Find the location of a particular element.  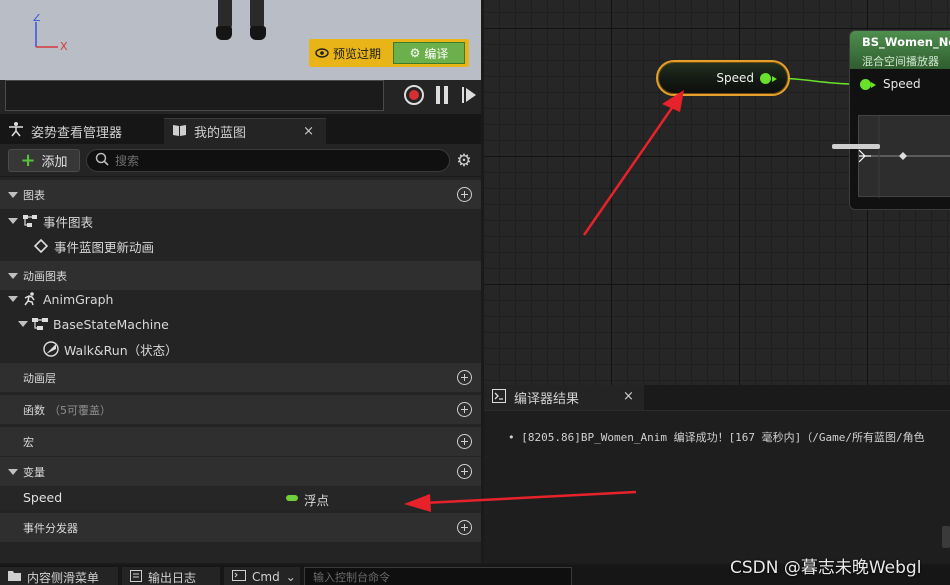

section-graphs: 图表 is located at coordinates (240, 194).